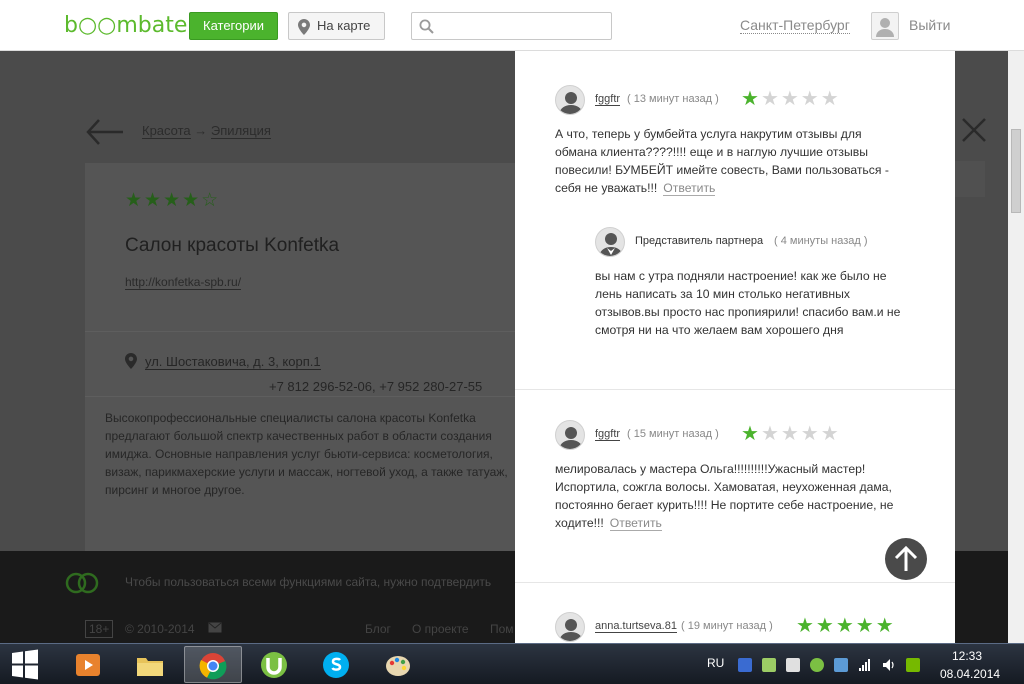  Describe the element at coordinates (885, 26) in the screenshot. I see `user-avatar-icon` at that location.